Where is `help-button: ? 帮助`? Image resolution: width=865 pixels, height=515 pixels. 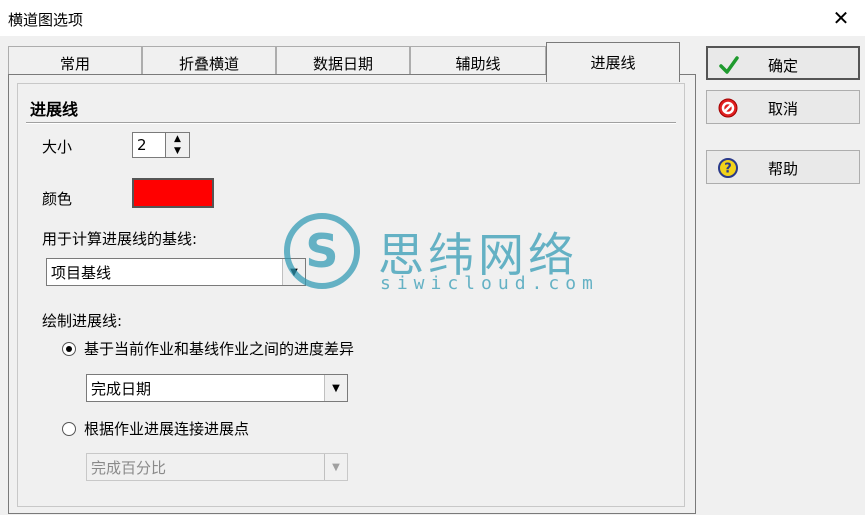 help-button: ? 帮助 is located at coordinates (783, 167).